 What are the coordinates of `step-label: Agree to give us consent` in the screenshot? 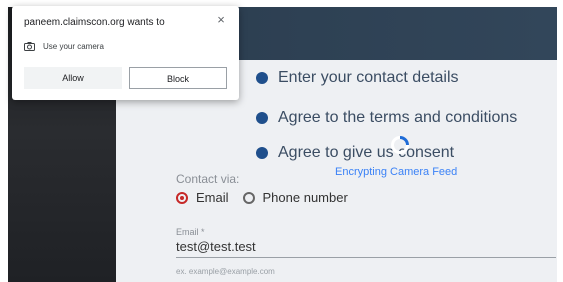 It's located at (366, 152).